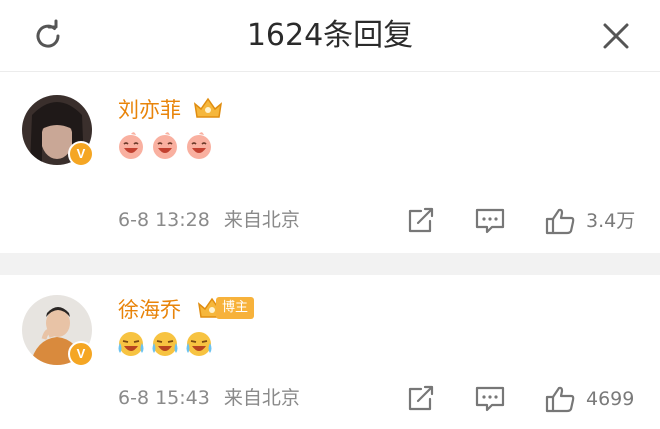 This screenshot has width=660, height=429. Describe the element at coordinates (611, 221) in the screenshot. I see `like-count: 3.4万` at that location.